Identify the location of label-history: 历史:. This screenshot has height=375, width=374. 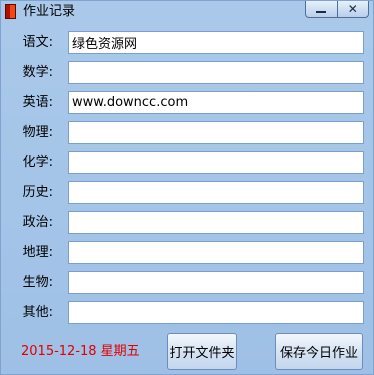
(37, 192).